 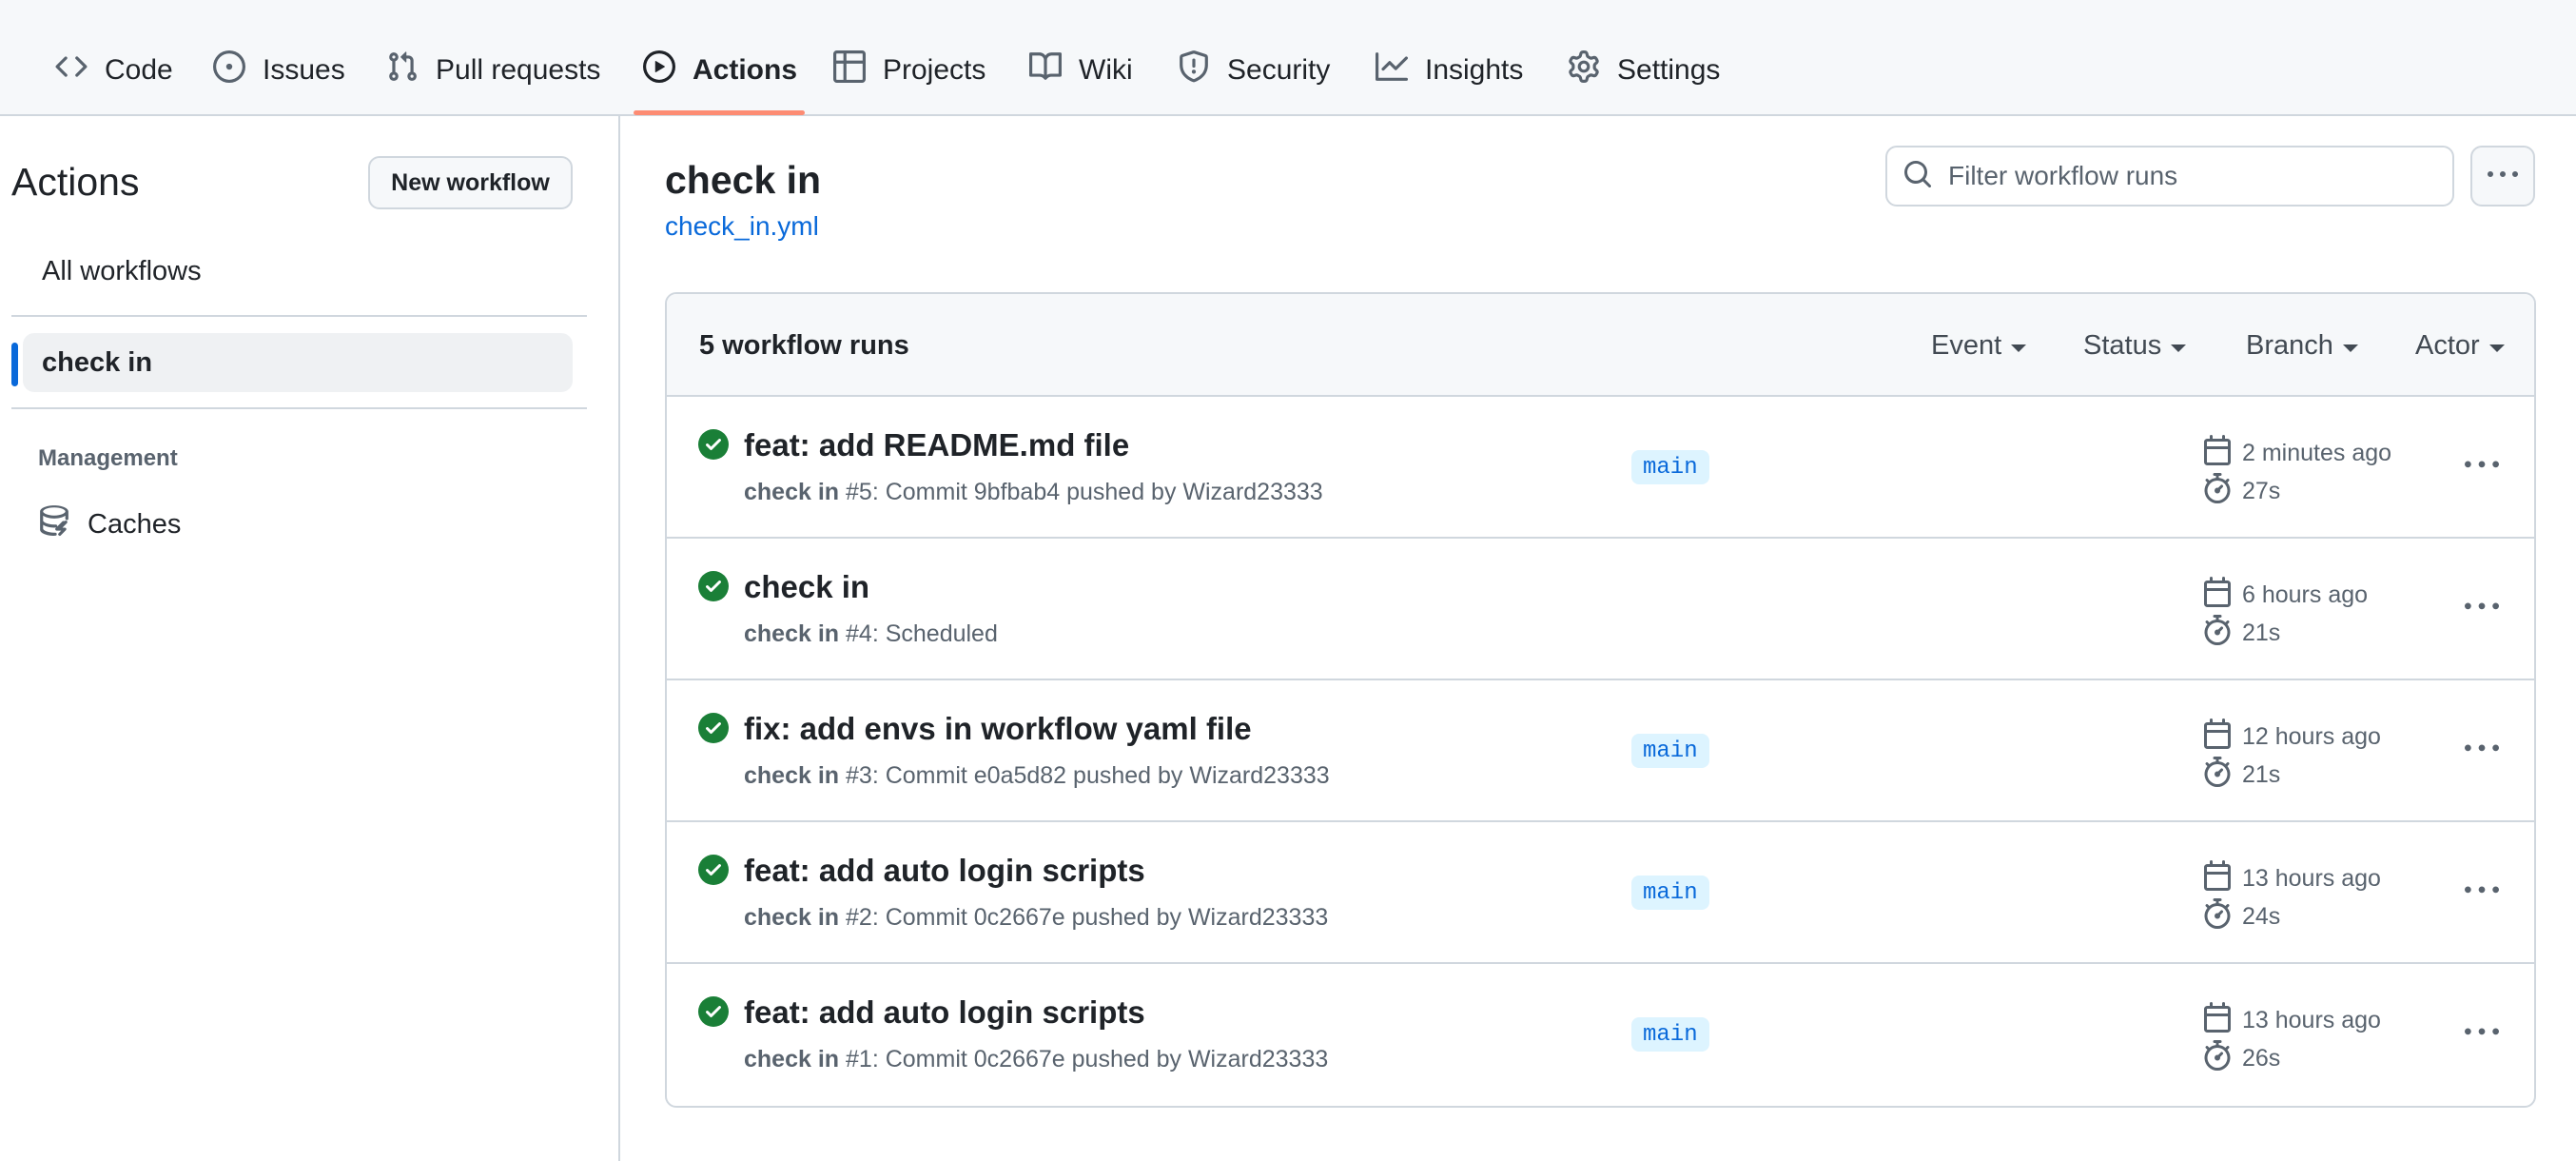 I want to click on sidebar-title: Actions, so click(x=75, y=182).